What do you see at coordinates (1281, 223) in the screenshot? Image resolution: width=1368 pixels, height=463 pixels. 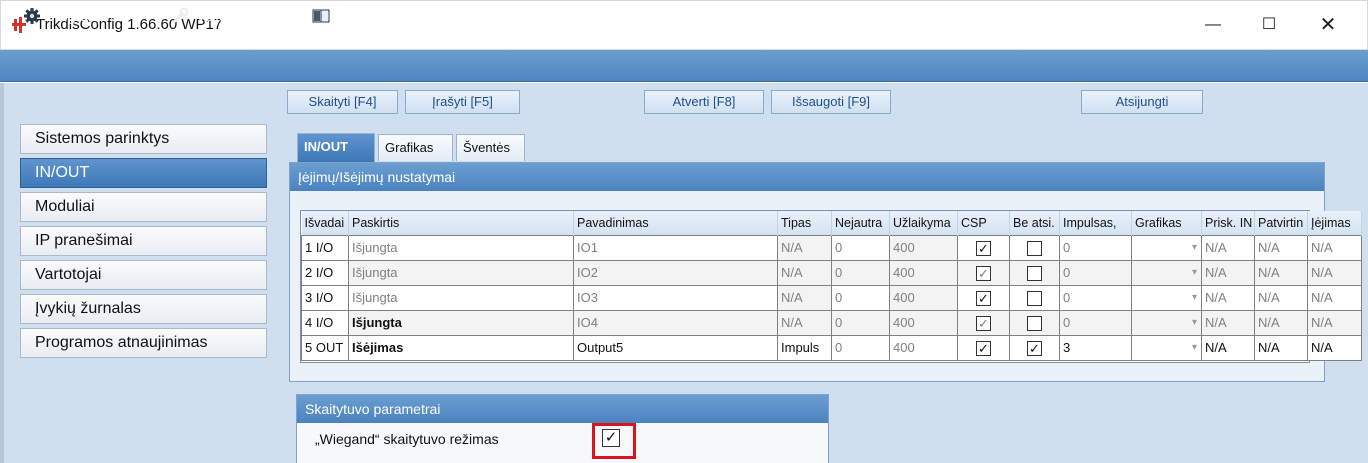 I see `col-patvirtin: Patvirtin` at bounding box center [1281, 223].